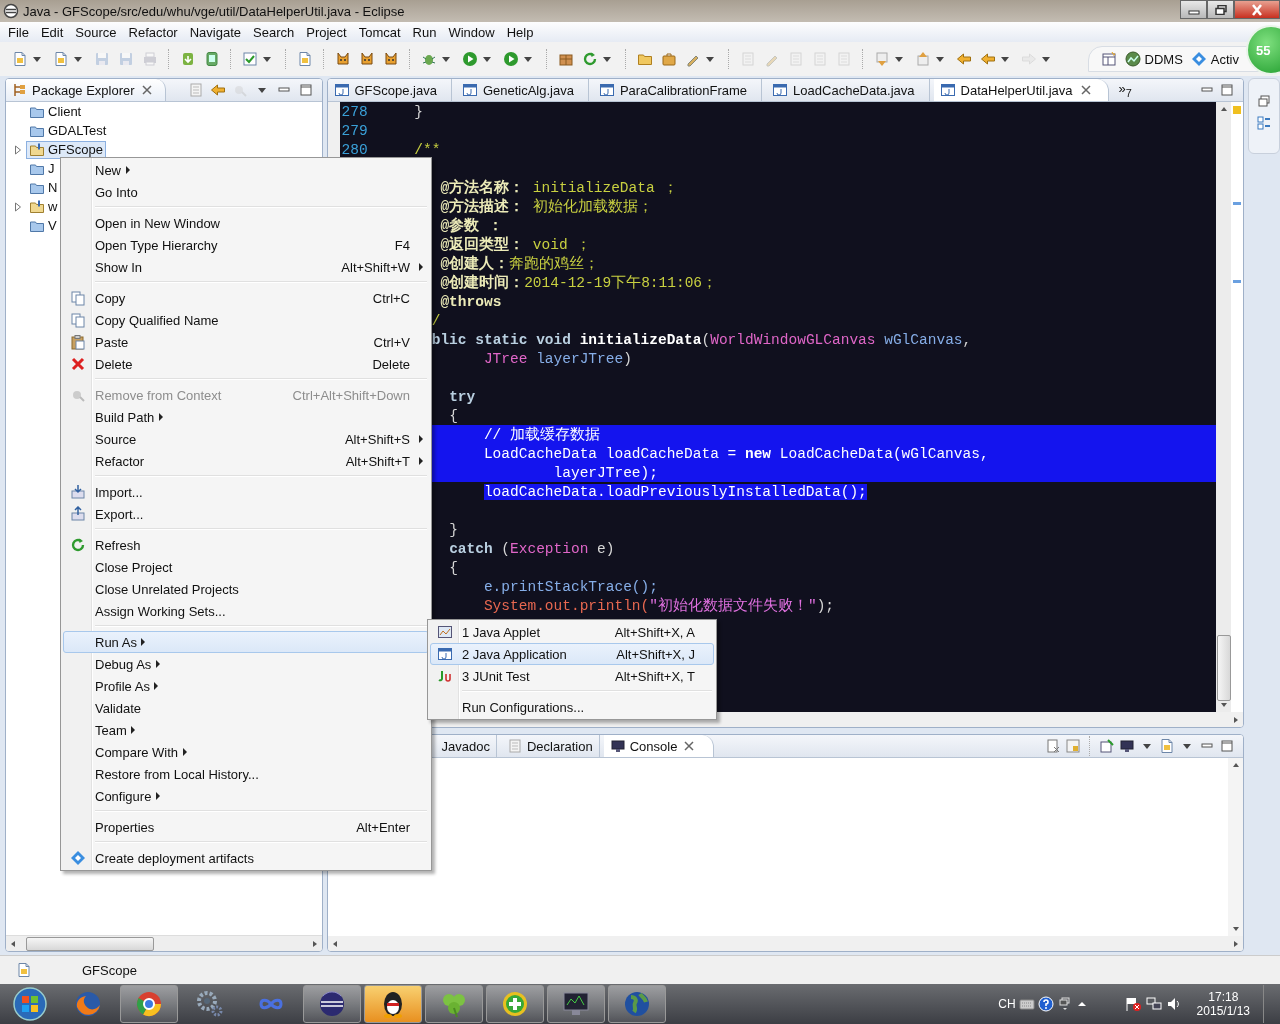  What do you see at coordinates (246, 320) in the screenshot?
I see `menu-item: Copy Qualified Name` at bounding box center [246, 320].